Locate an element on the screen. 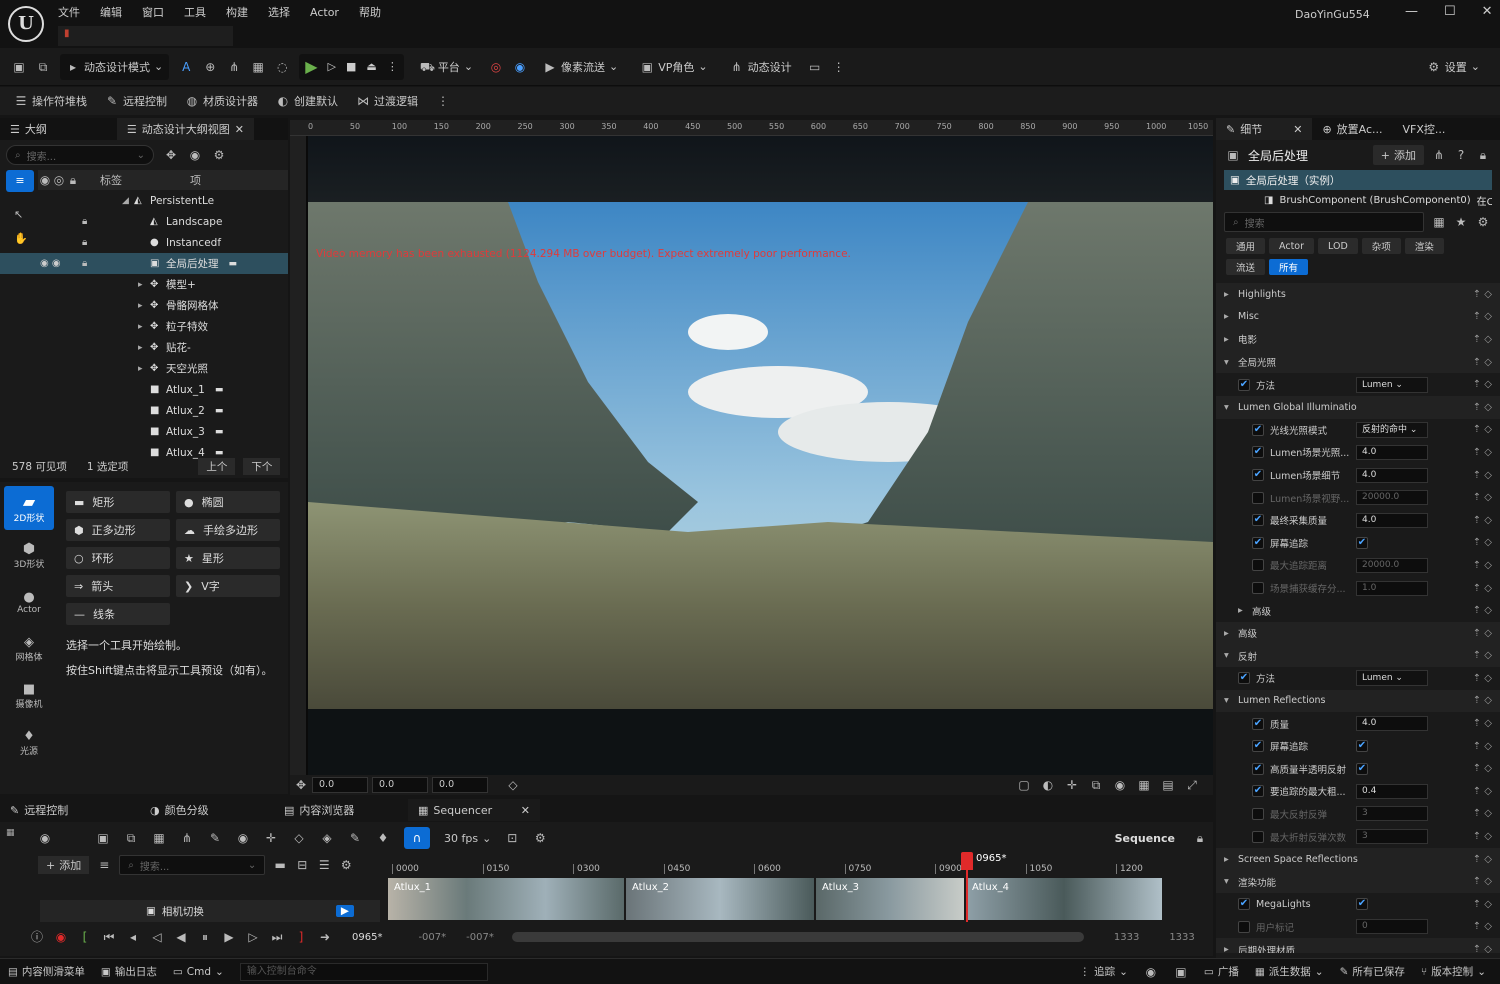 The image size is (1500, 984). coord-z-input: 0.0 is located at coordinates (460, 785).